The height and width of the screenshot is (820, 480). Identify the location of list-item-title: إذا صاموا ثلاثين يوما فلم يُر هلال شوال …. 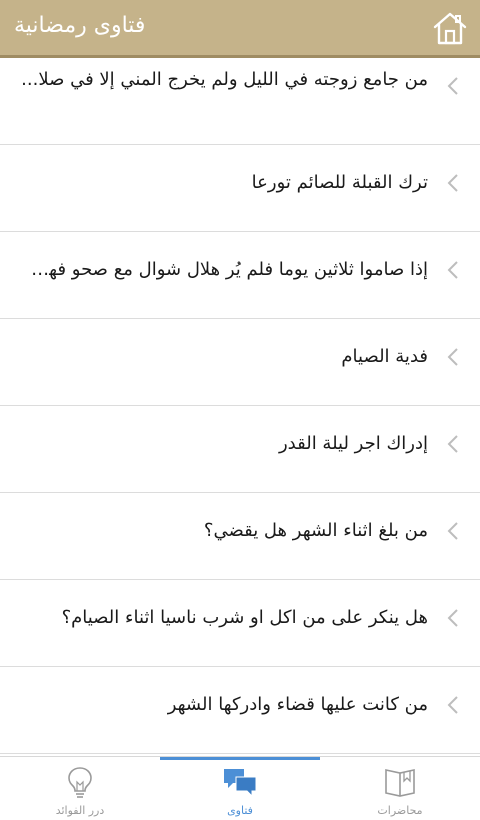
(224, 269).